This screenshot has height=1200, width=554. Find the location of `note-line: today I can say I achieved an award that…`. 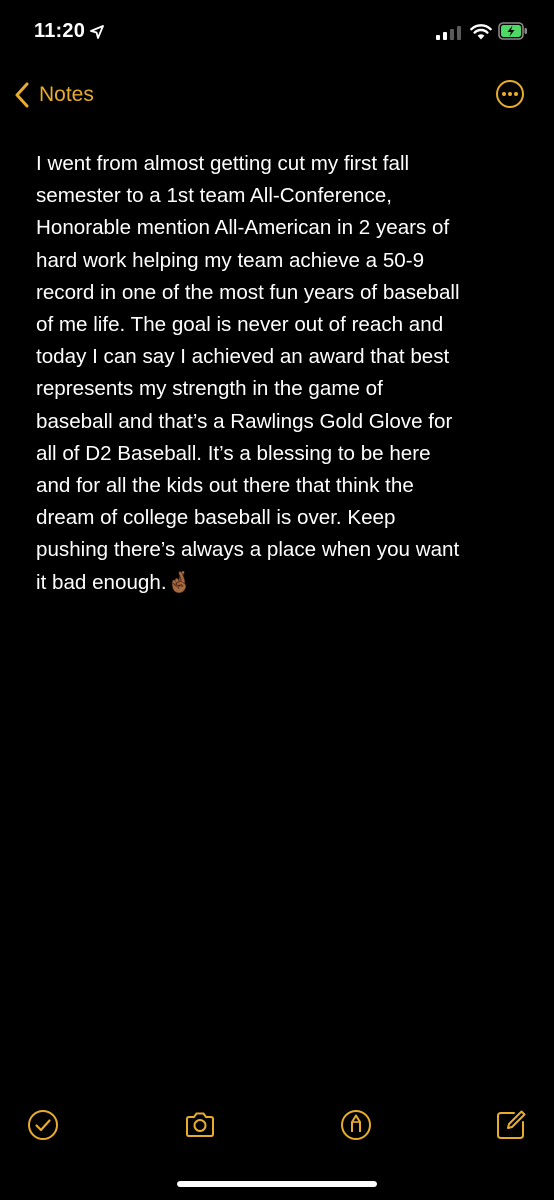

note-line: today I can say I achieved an award that… is located at coordinates (243, 357).